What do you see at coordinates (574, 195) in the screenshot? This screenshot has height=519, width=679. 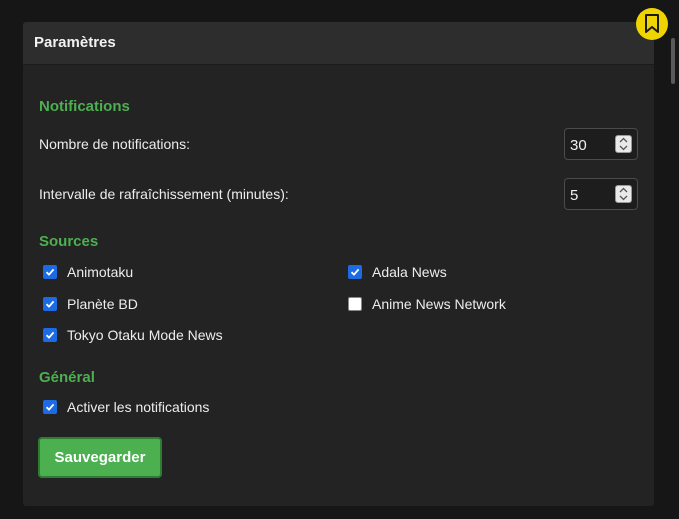 I see `refresh-interval-value: 5` at bounding box center [574, 195].